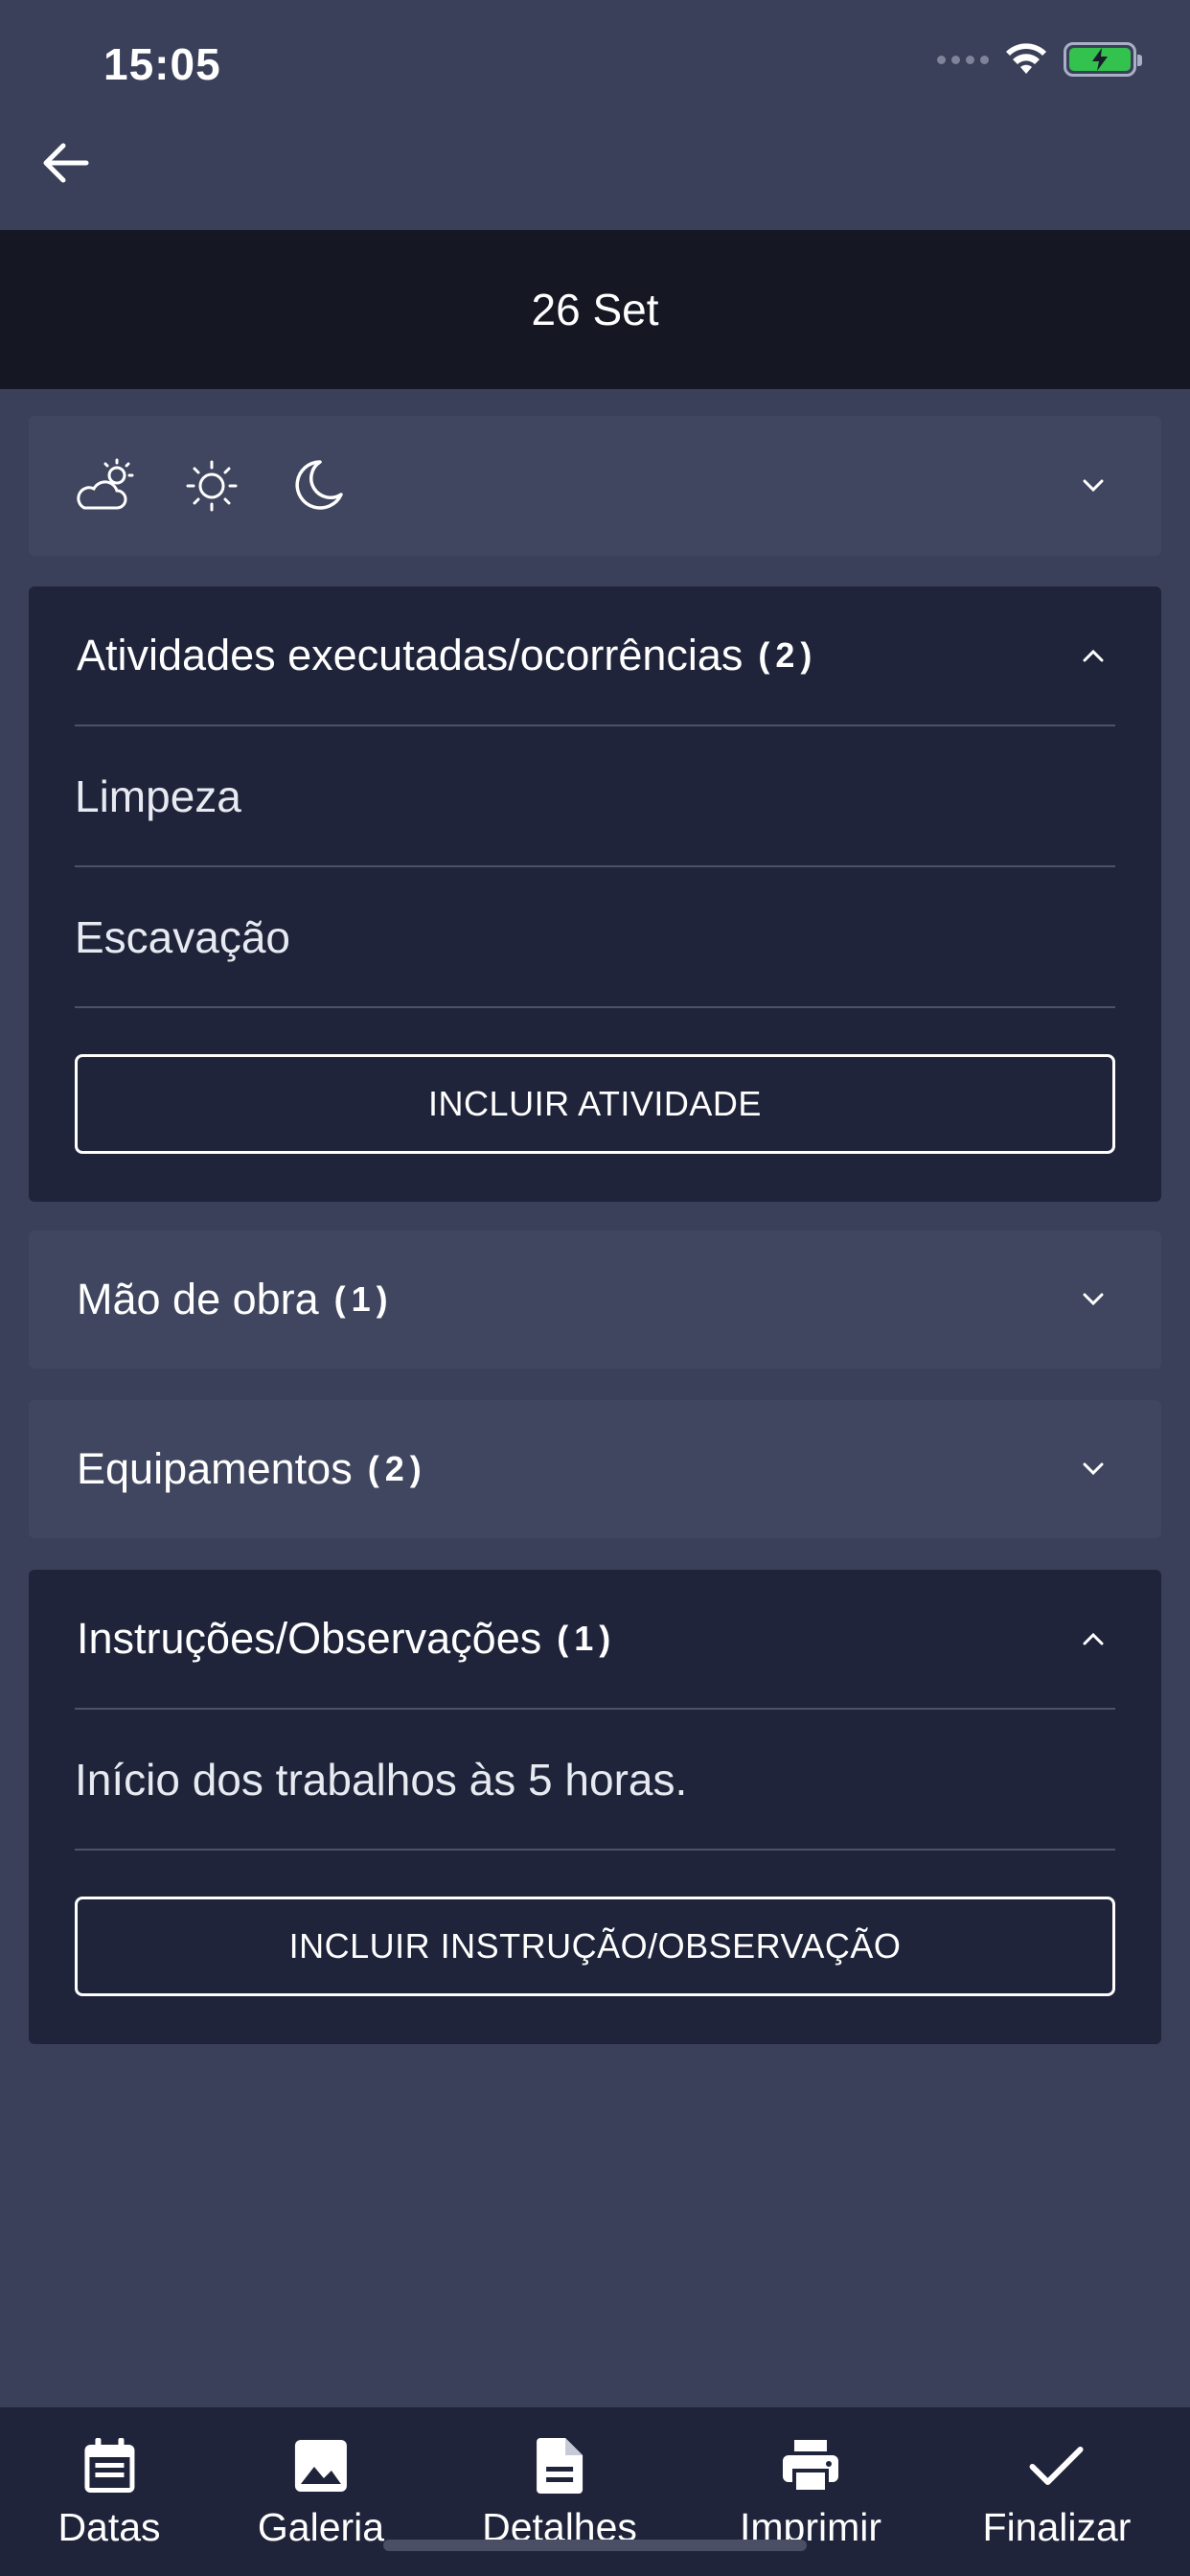 This screenshot has height=2576, width=1190. What do you see at coordinates (1103, 59) in the screenshot?
I see `battery-icon` at bounding box center [1103, 59].